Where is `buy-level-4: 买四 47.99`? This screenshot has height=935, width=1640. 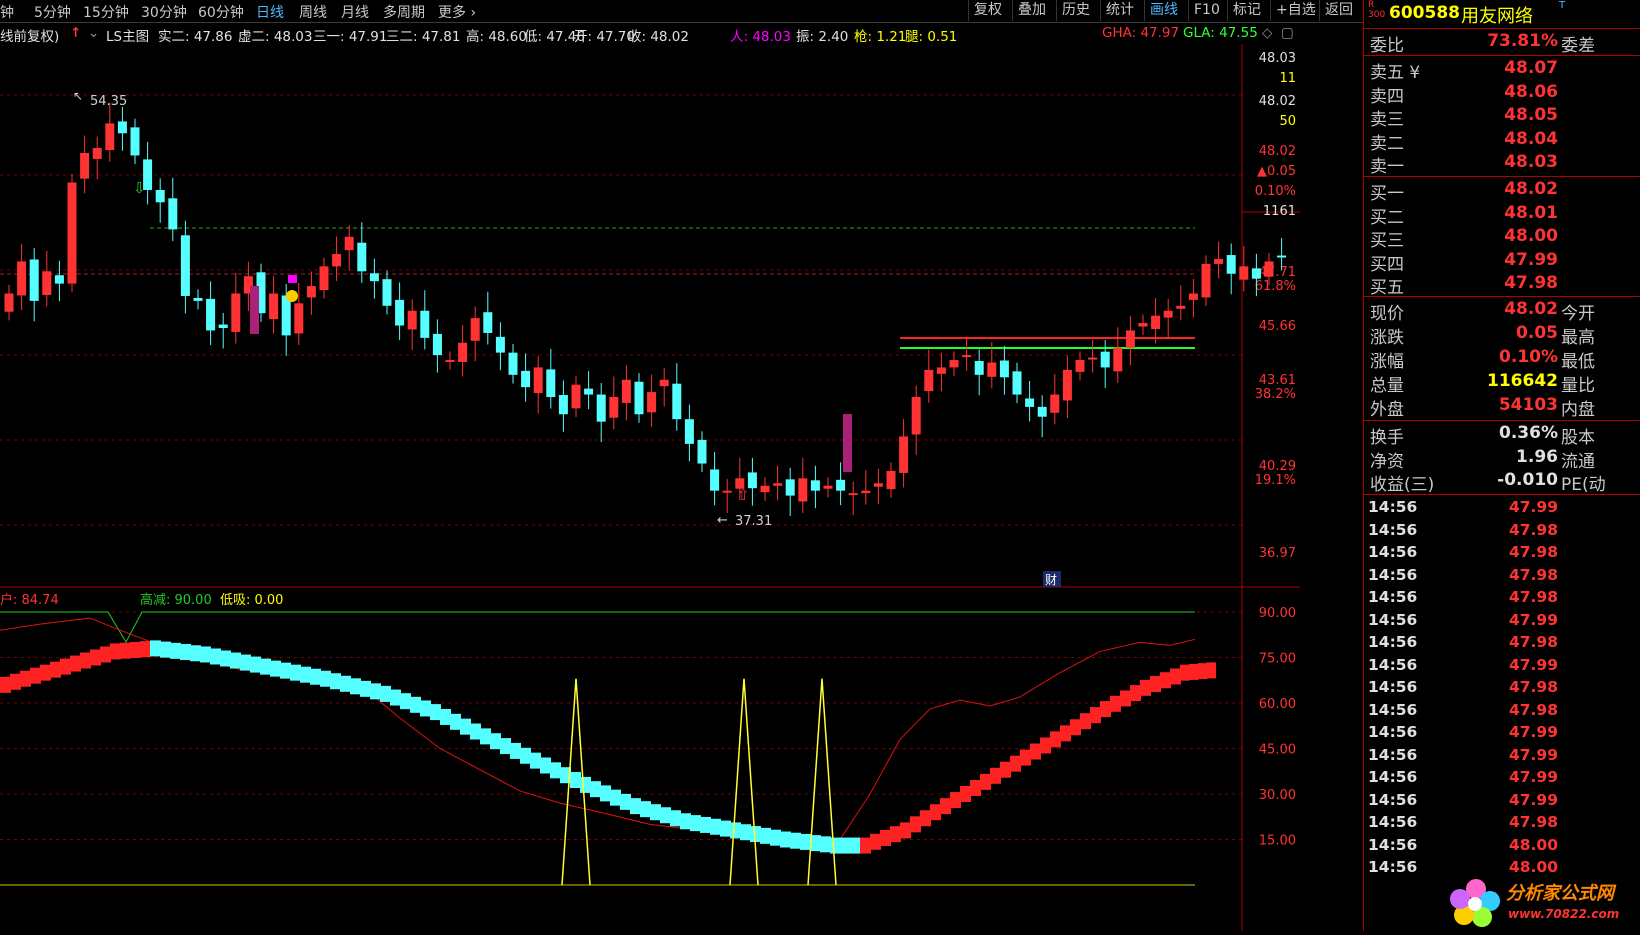
buy-level-4: 买四 47.99 is located at coordinates (1502, 262).